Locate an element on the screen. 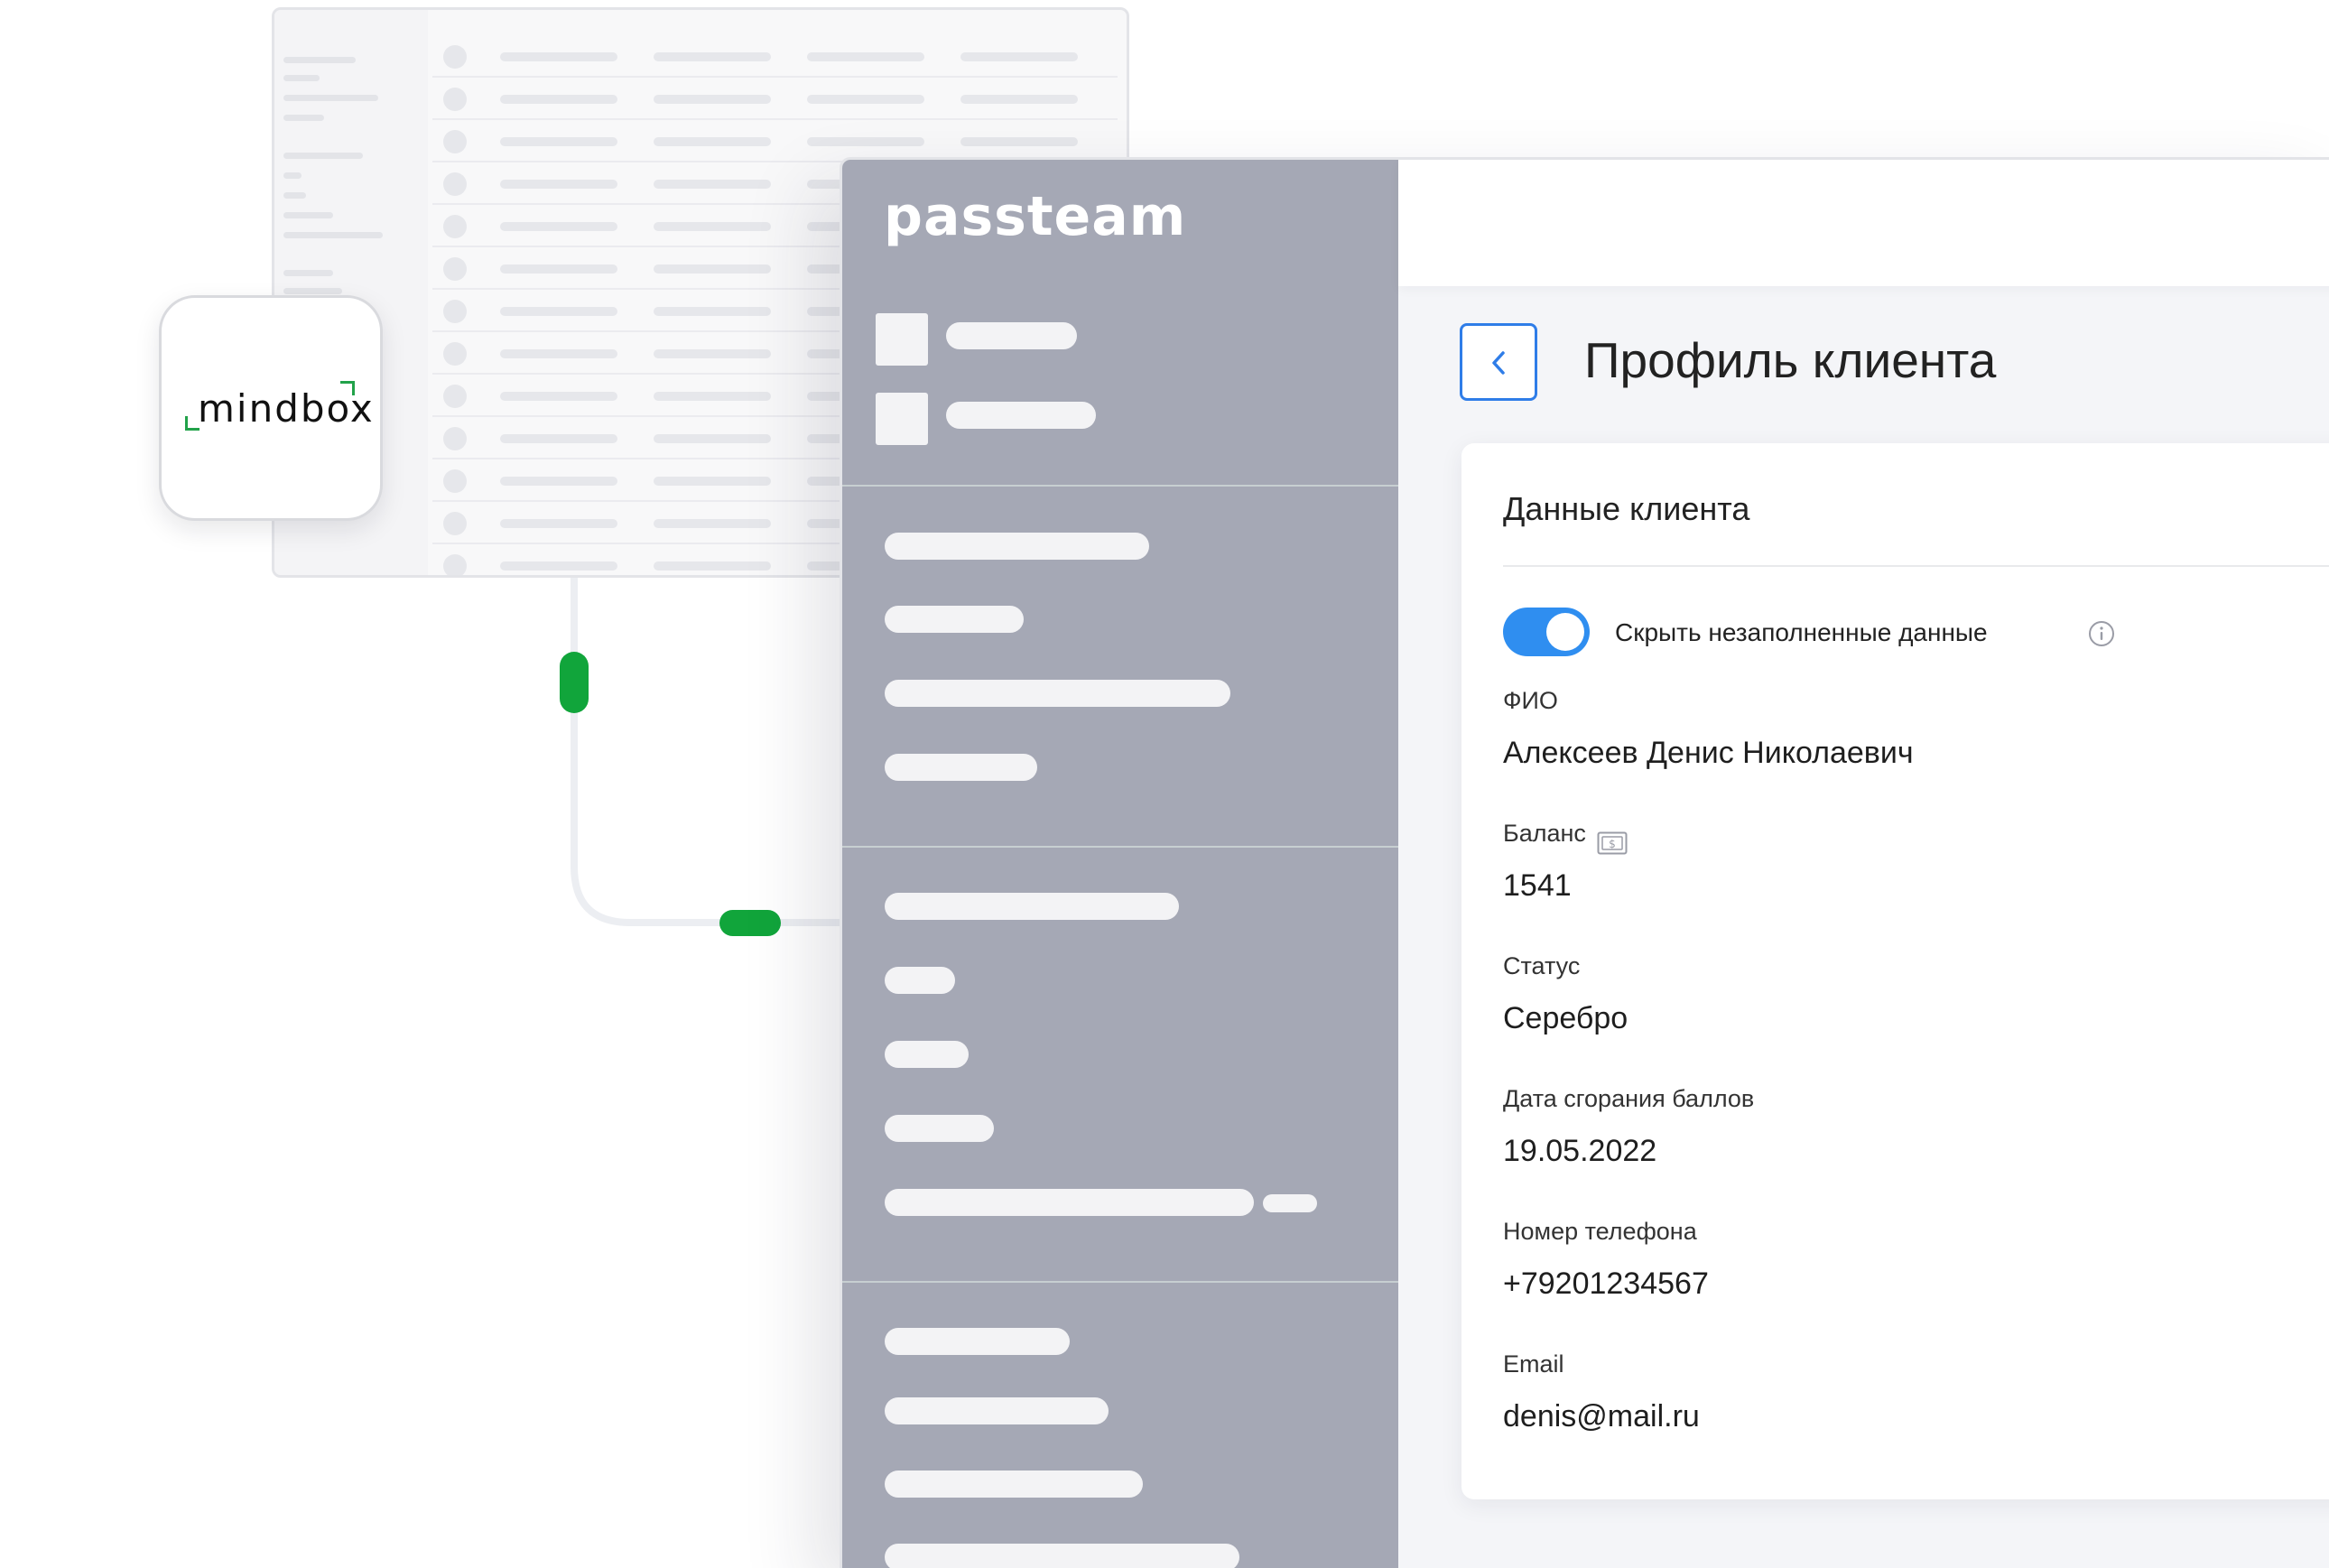  connector-line is located at coordinates (708, 752).